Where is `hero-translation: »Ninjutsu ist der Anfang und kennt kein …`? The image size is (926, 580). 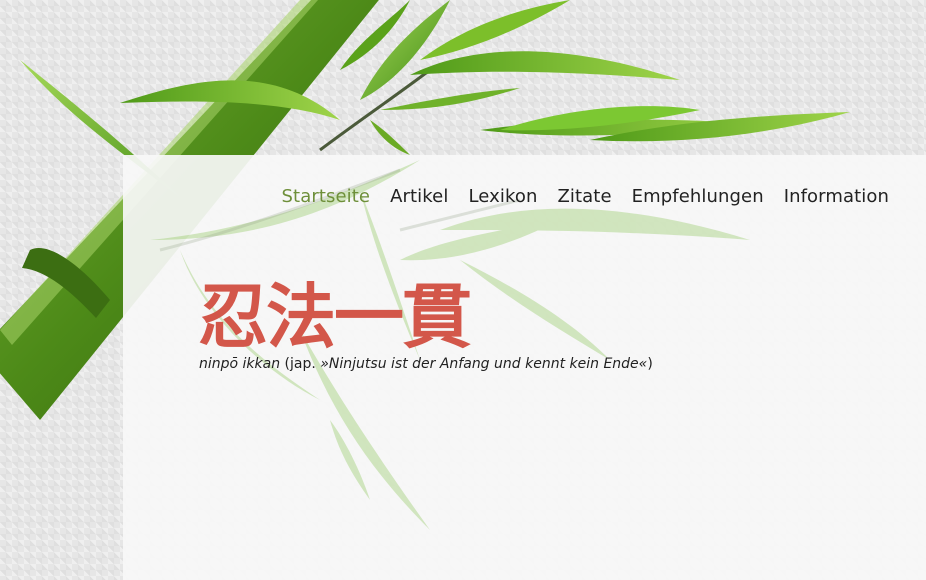 hero-translation: »Ninjutsu ist der Anfang und kennt kein … is located at coordinates (484, 364).